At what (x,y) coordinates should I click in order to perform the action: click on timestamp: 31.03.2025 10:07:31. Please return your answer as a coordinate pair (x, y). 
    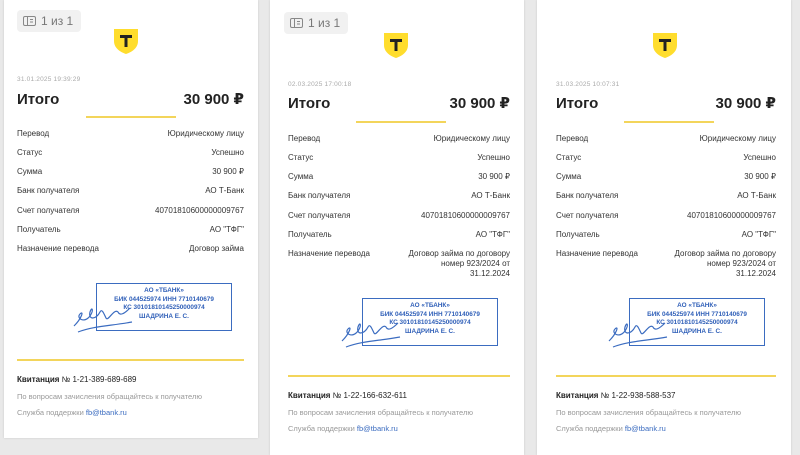
    Looking at the image, I should click on (588, 84).